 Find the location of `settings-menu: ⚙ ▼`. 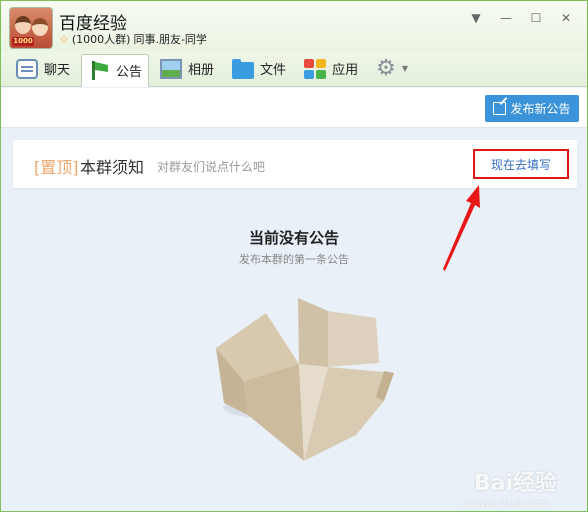

settings-menu: ⚙ ▼ is located at coordinates (392, 69).